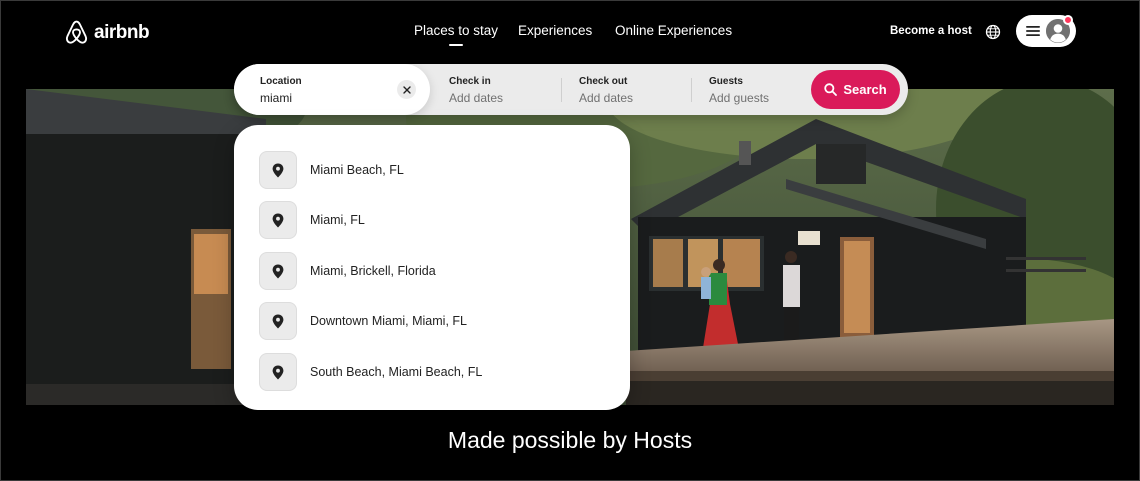 The image size is (1140, 481). What do you see at coordinates (673, 30) in the screenshot?
I see `tab-online-experiences: Online Experiences` at bounding box center [673, 30].